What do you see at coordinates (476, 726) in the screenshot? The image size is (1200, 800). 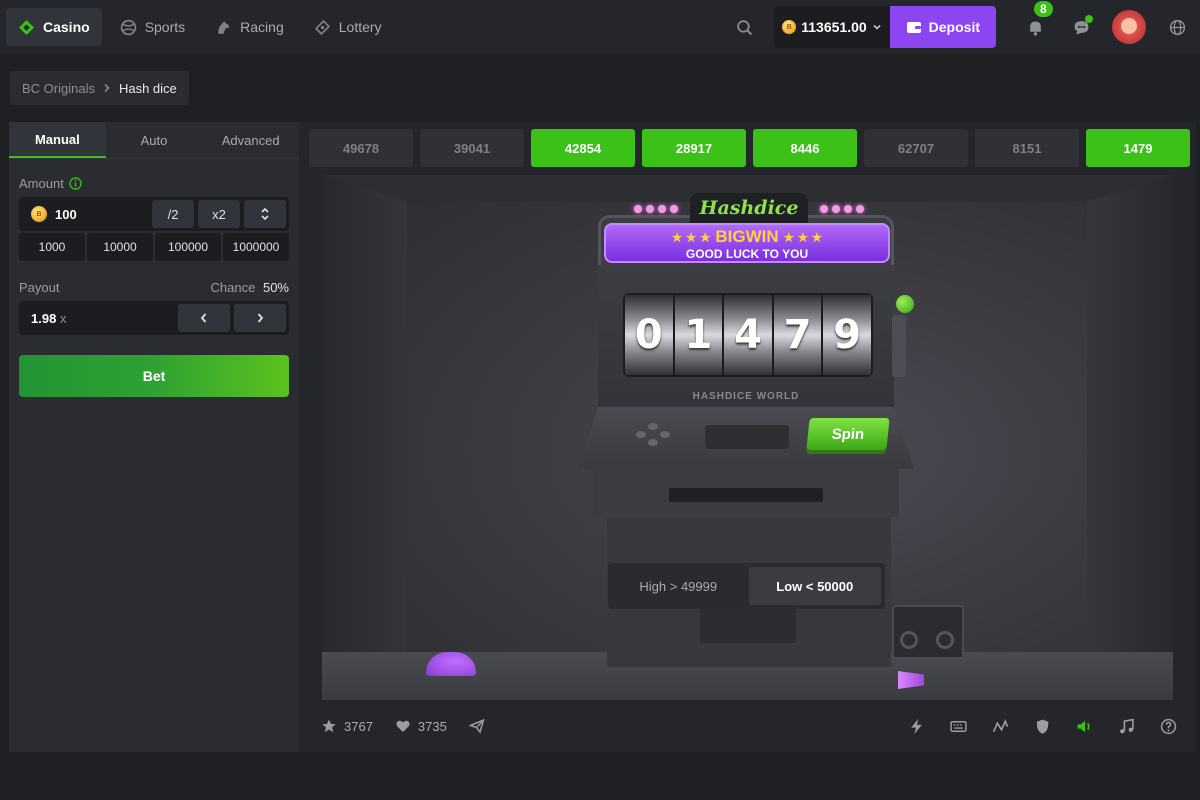 I see `share-button` at bounding box center [476, 726].